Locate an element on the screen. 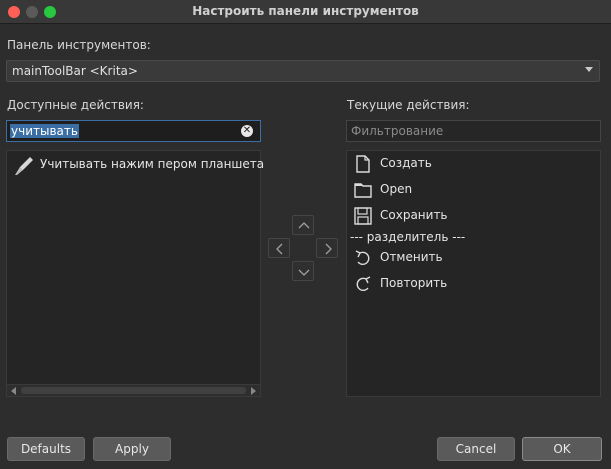  new-document-icon is located at coordinates (363, 164).